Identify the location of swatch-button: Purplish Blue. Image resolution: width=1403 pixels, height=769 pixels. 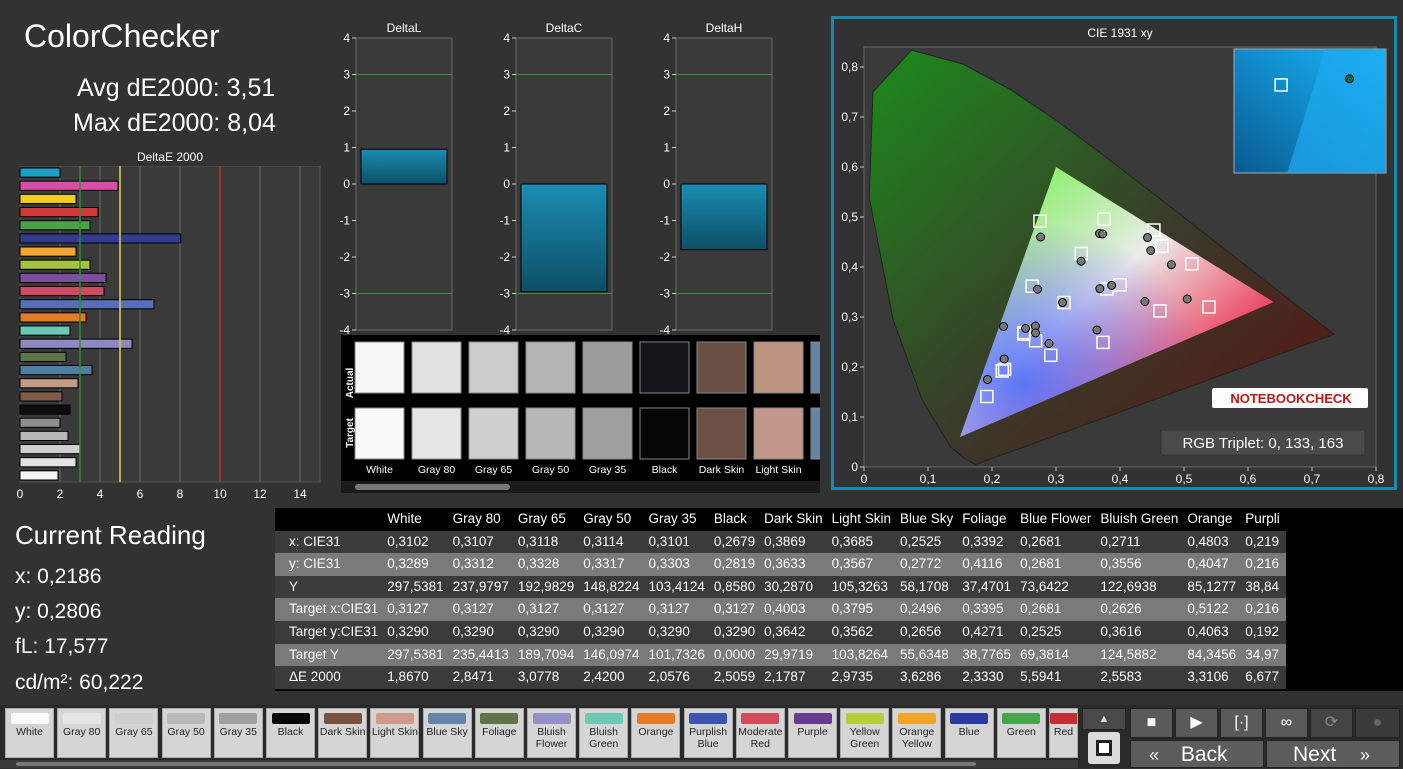
(708, 733).